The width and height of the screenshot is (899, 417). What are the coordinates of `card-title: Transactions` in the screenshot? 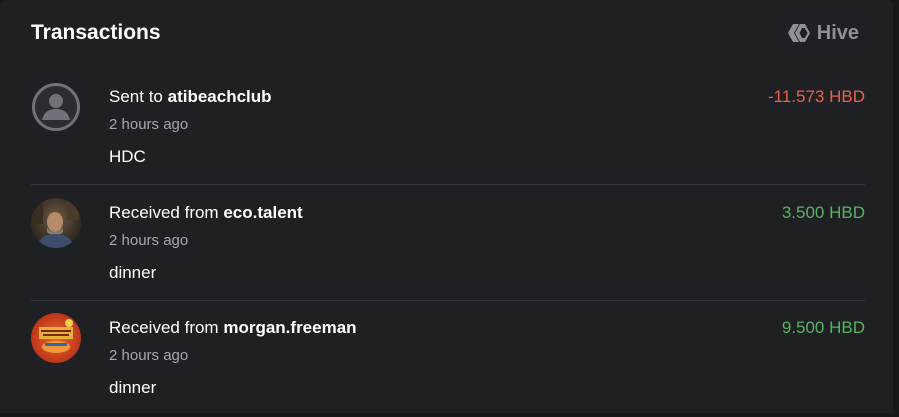 It's located at (96, 32).